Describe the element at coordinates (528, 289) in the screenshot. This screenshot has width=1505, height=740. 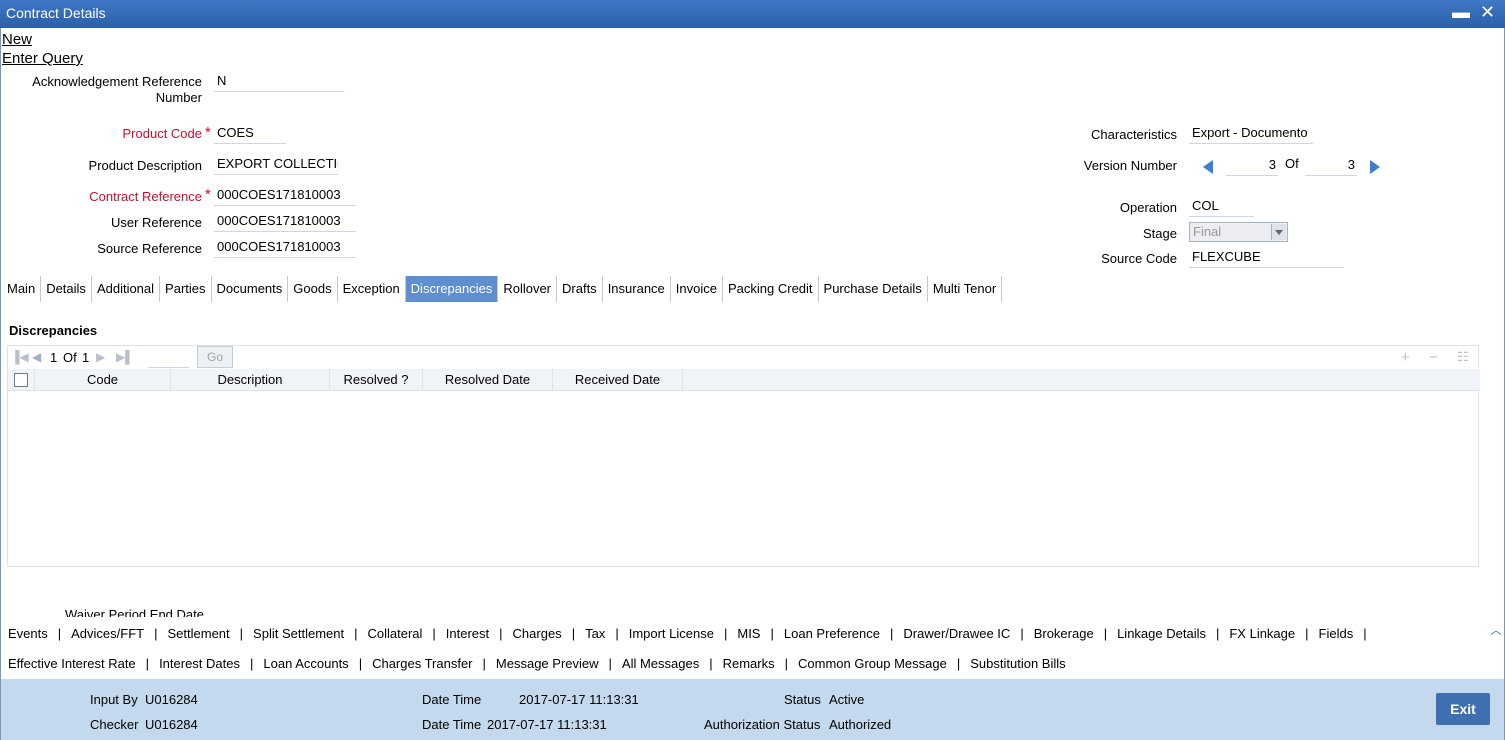
I see `tab-rollover: Rollover` at that location.